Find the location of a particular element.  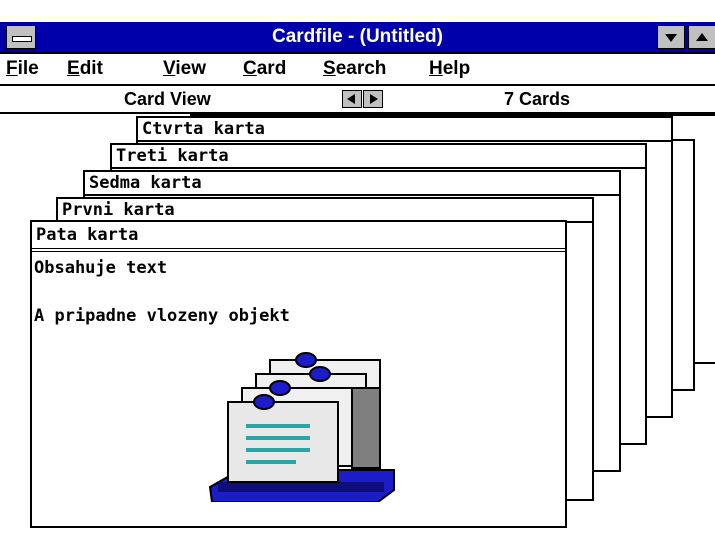

arrow-right-icon is located at coordinates (374, 99).